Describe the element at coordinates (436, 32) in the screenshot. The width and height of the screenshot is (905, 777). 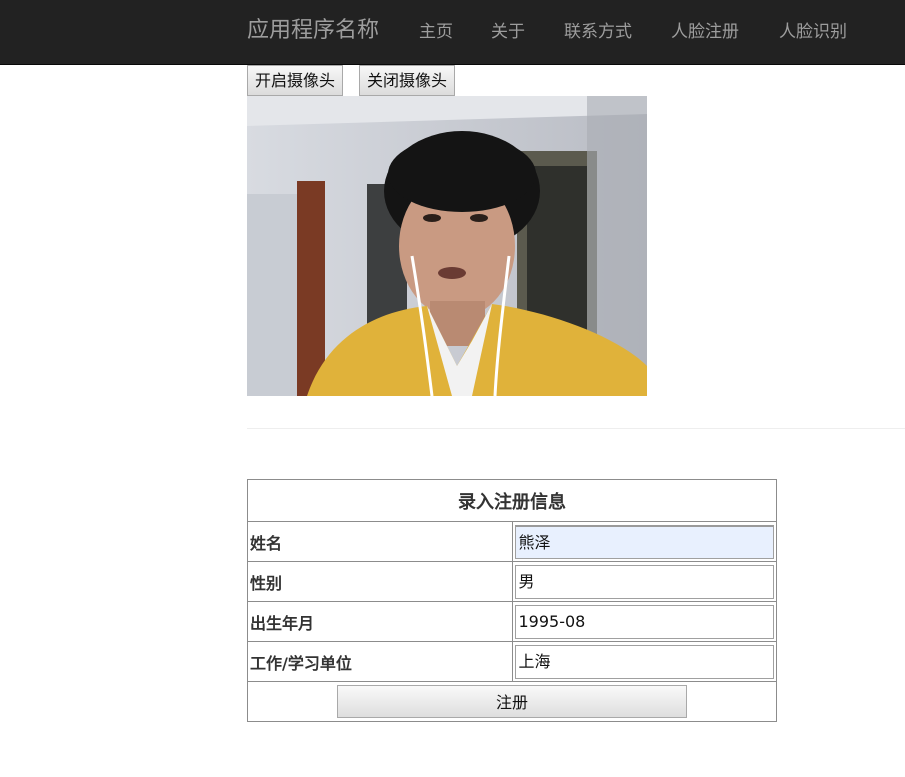
I see `nav-item-home: 主页` at that location.